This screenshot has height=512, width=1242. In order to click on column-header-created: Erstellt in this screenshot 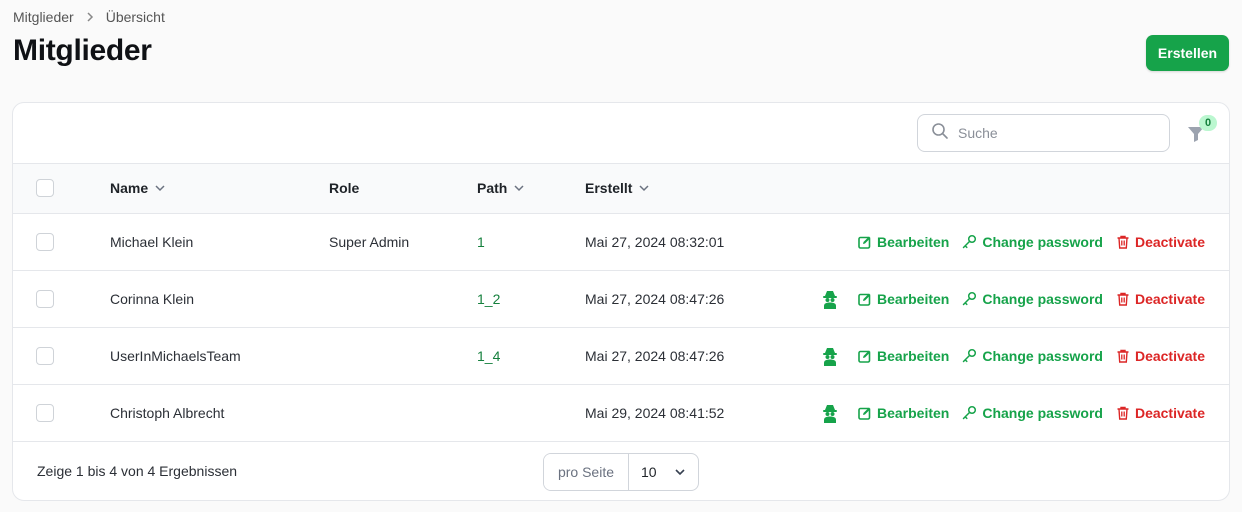, I will do `click(617, 188)`.